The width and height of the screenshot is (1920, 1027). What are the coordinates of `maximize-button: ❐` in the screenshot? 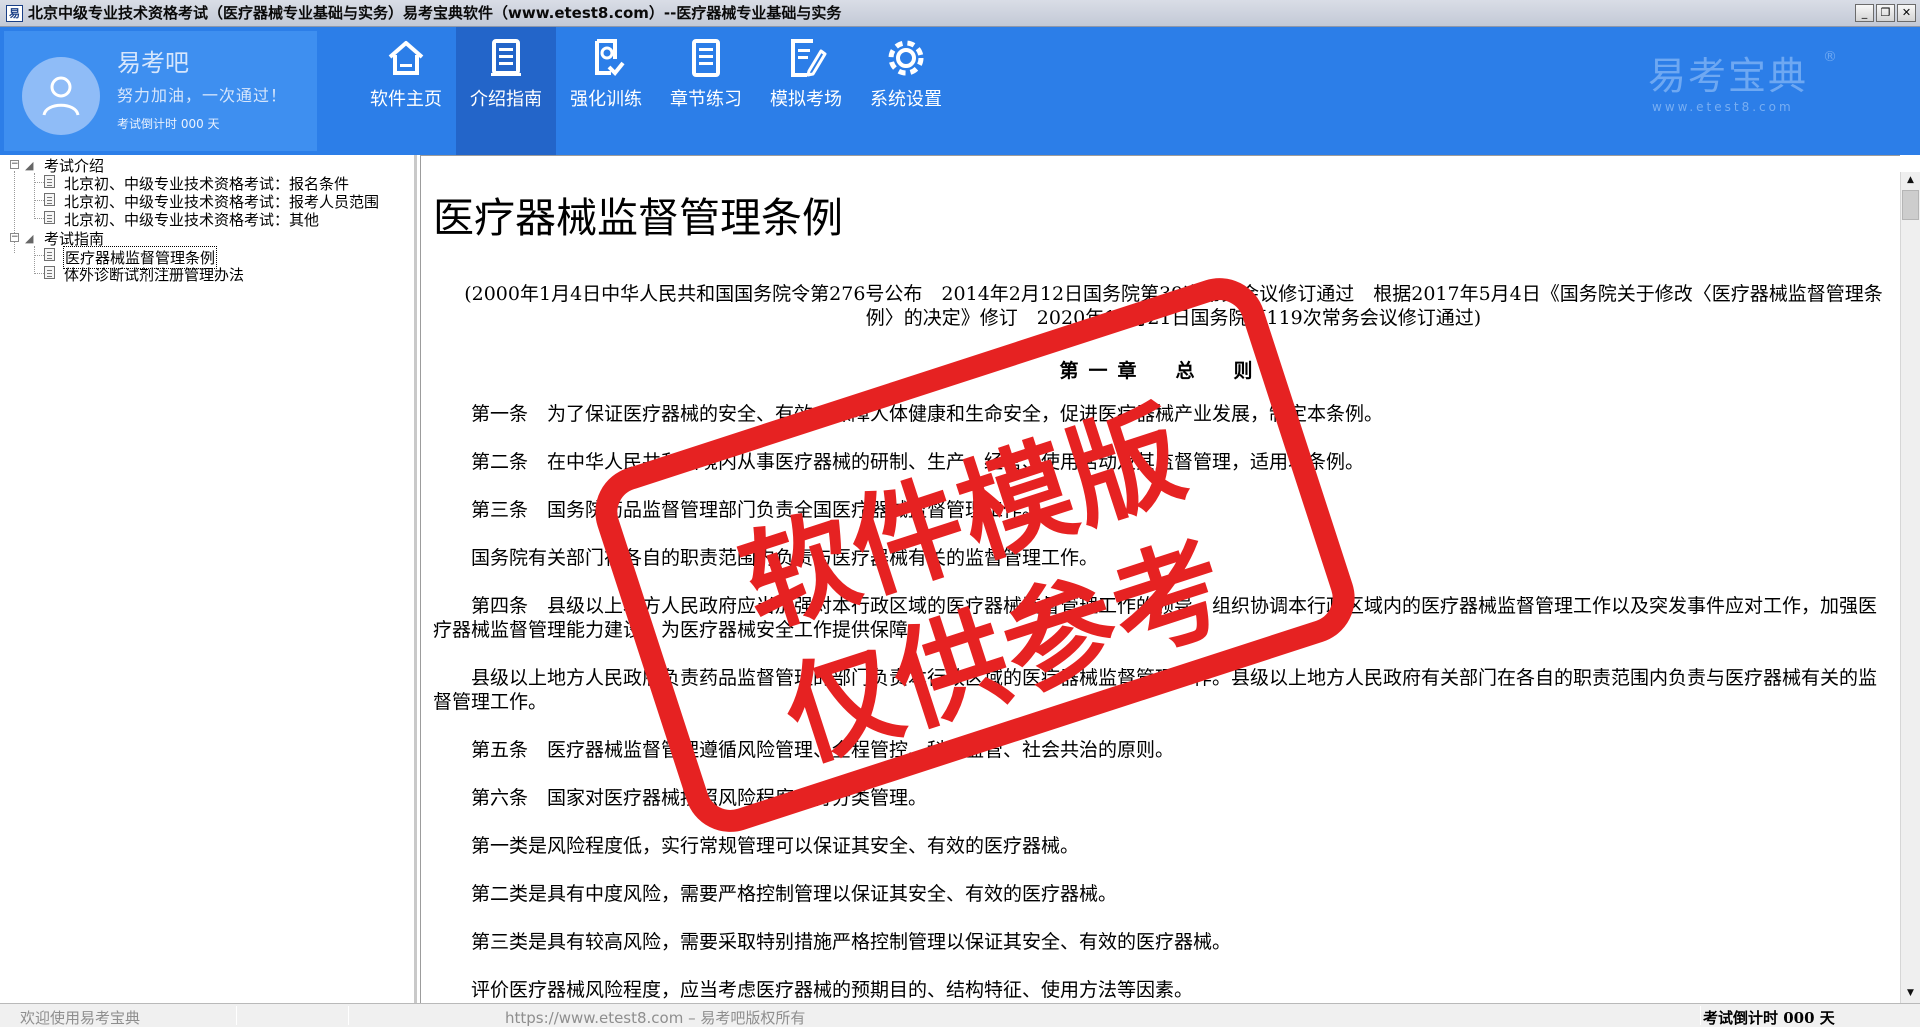 It's located at (1885, 13).